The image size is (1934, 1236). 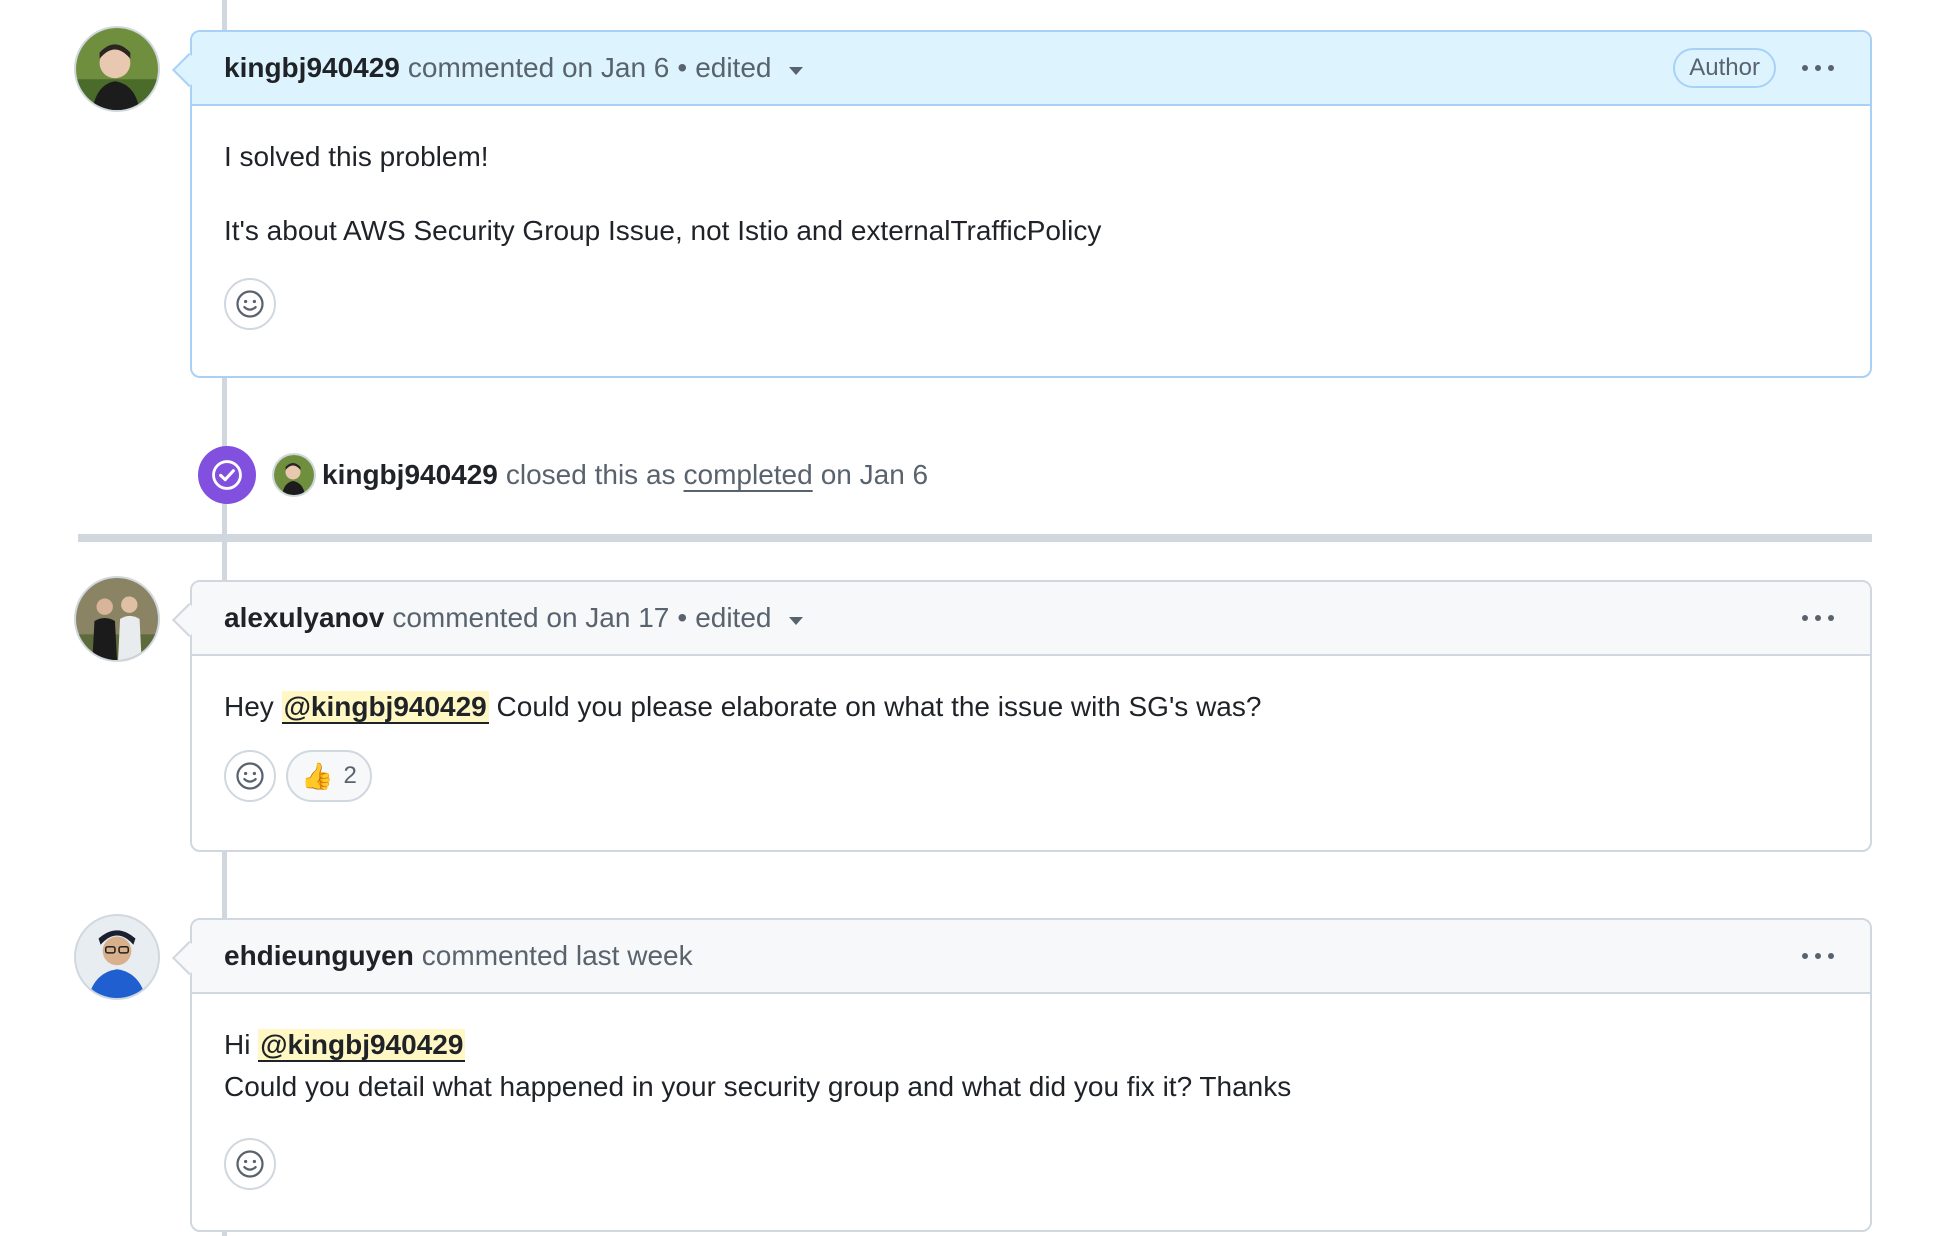 I want to click on comment-author-name: kingbj940429, so click(x=312, y=68).